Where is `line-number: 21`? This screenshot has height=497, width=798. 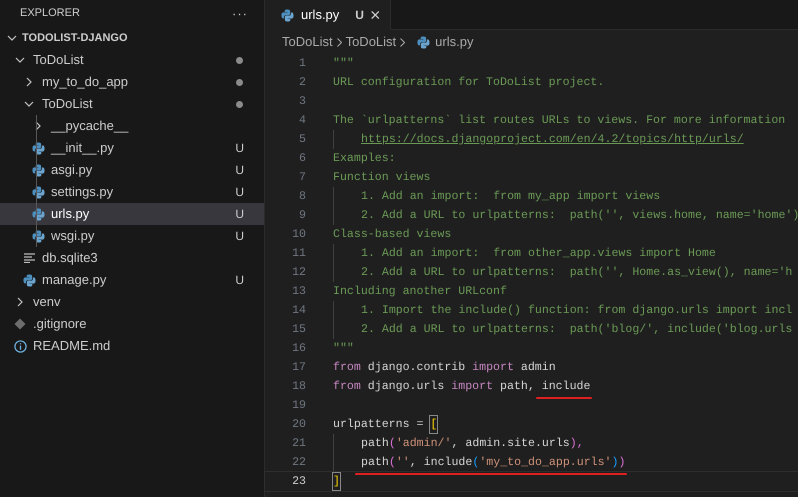
line-number: 21 is located at coordinates (298, 444).